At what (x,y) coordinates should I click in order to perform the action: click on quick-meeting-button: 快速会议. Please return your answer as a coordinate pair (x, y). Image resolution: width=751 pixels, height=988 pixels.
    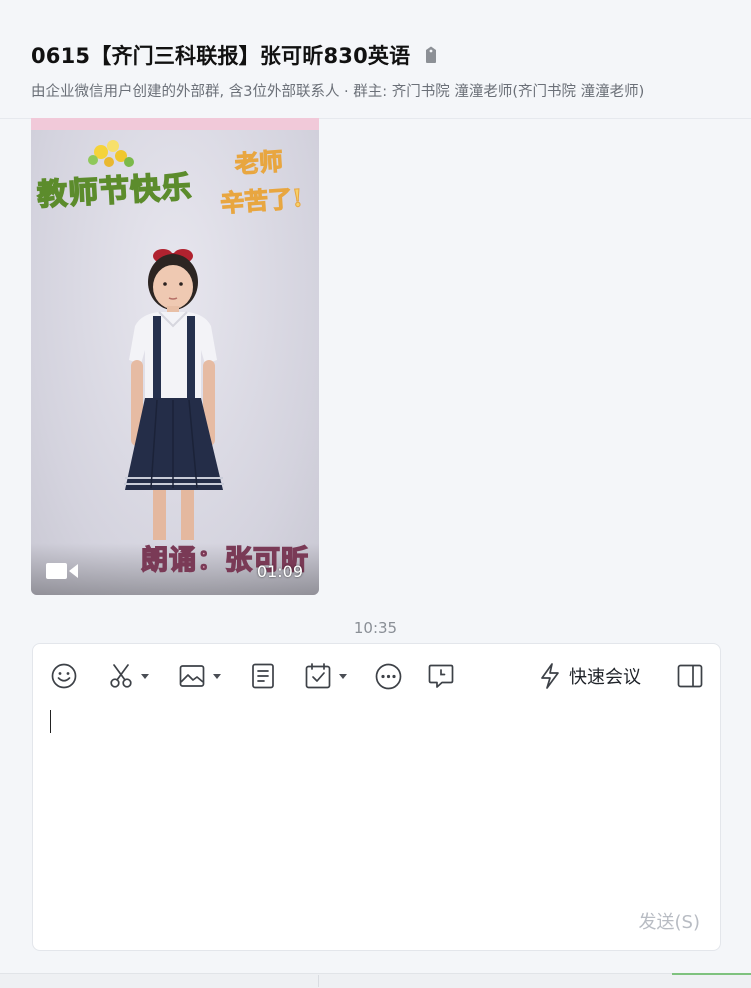
    Looking at the image, I should click on (590, 676).